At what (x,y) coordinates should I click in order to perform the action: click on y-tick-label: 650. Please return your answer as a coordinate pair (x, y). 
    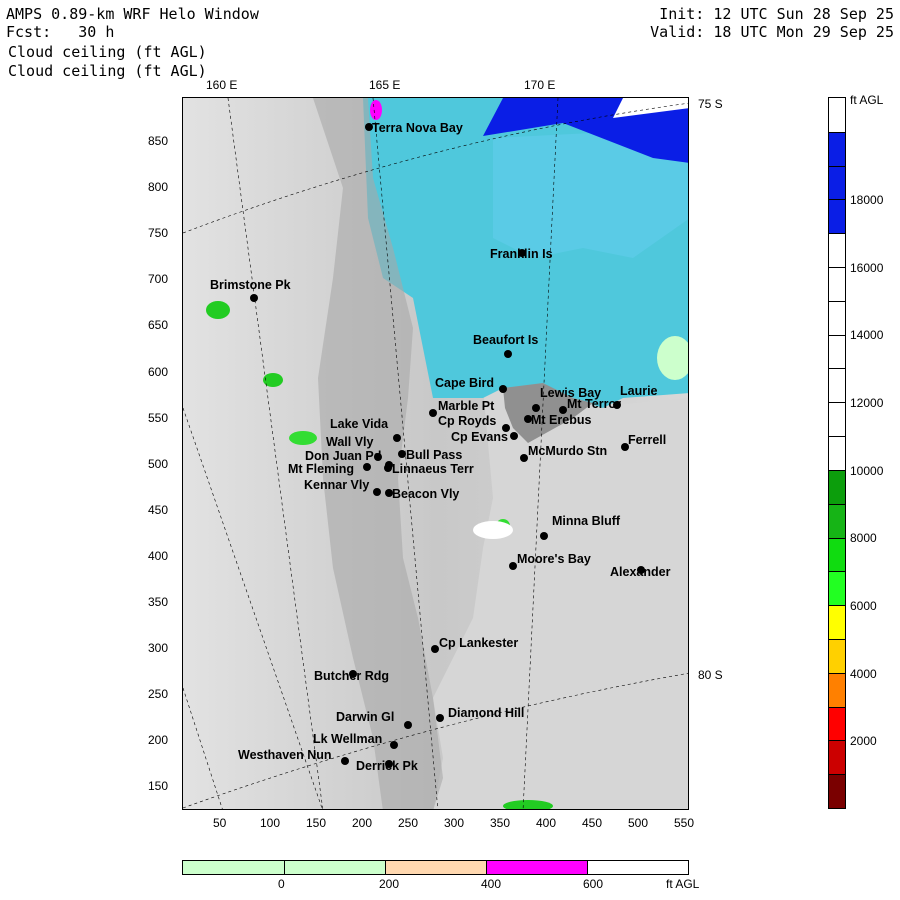
    Looking at the image, I should click on (158, 325).